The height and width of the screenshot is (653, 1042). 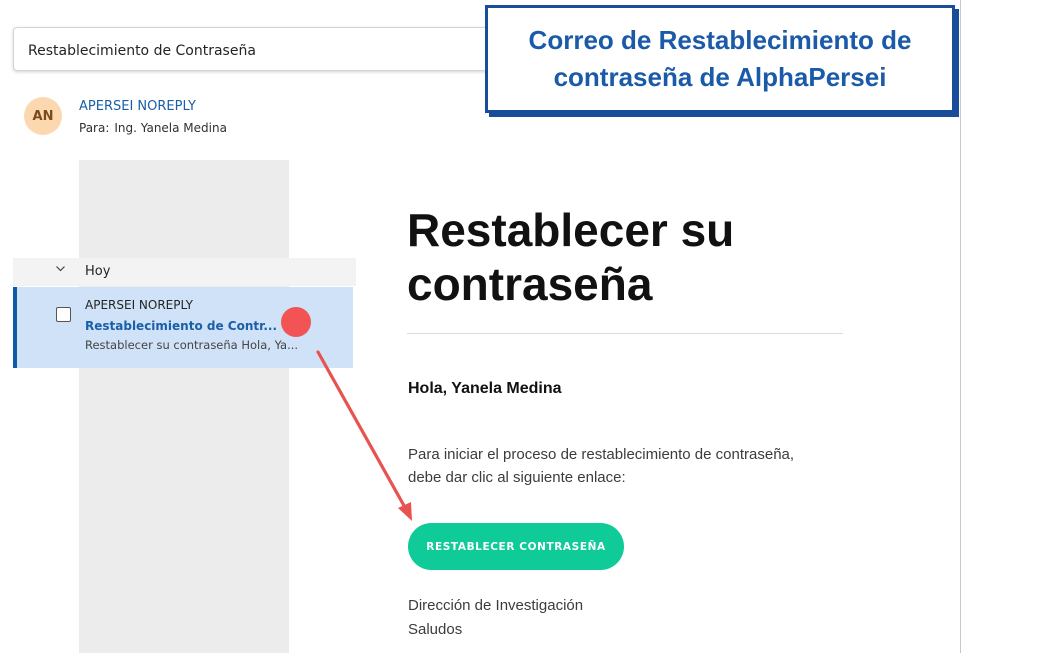 I want to click on message-group-label: Hoy, so click(x=98, y=271).